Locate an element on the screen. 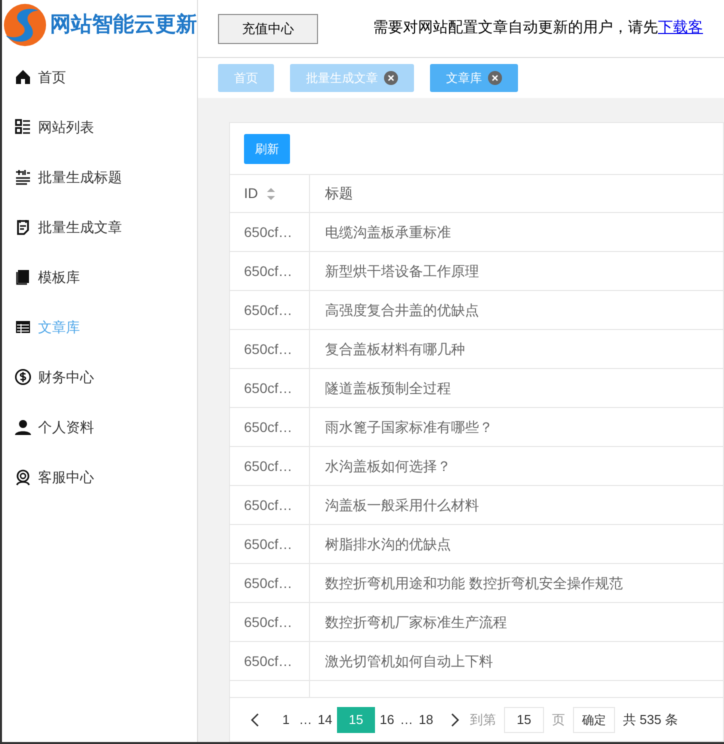 This screenshot has width=724, height=744. table-cell-text: 激光切管机如何自动上下料 is located at coordinates (409, 661).